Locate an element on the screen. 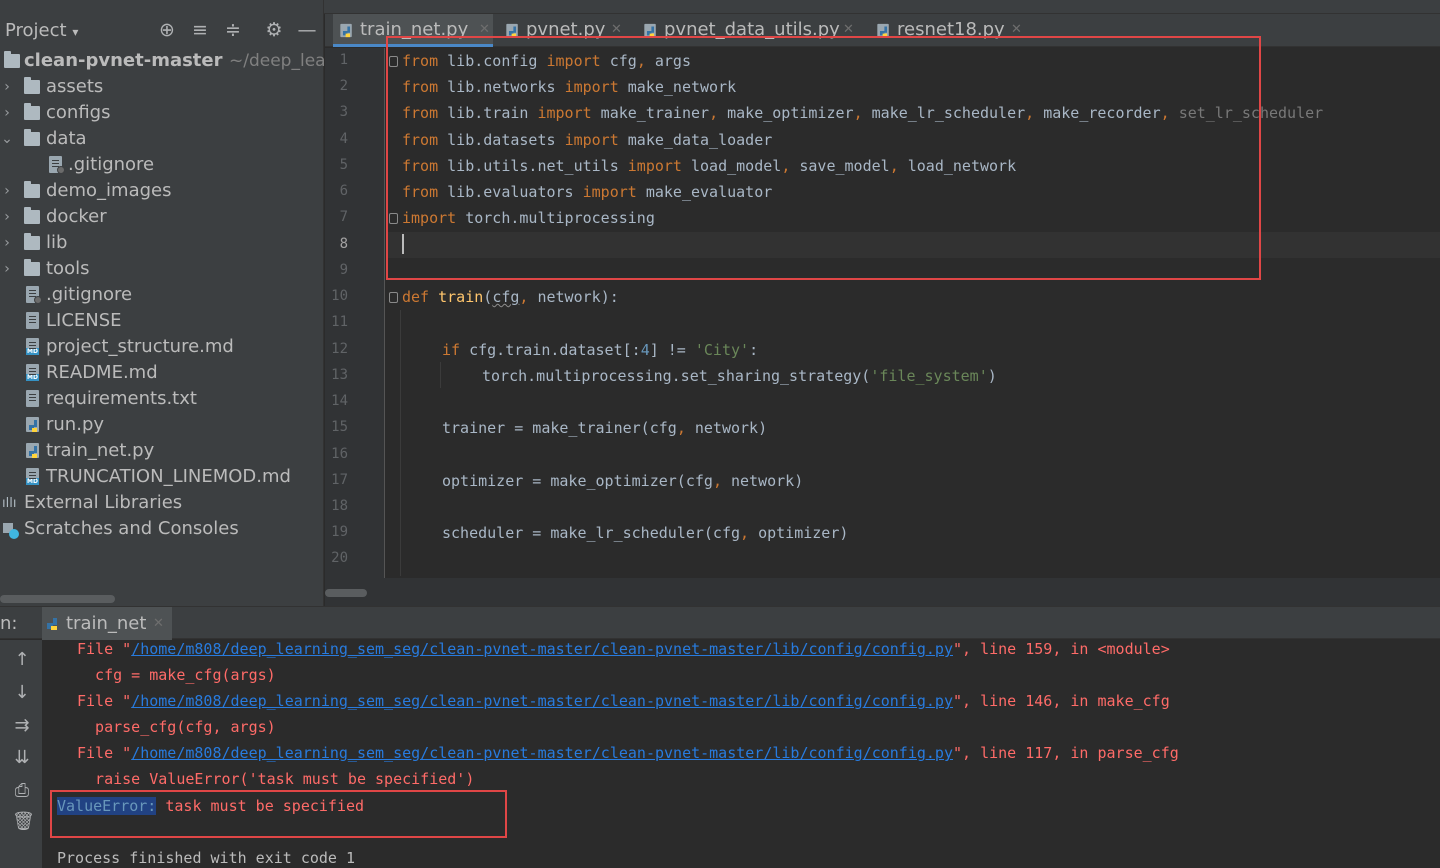  tree-item-scratches: Scratches and Consoles is located at coordinates (162, 529).